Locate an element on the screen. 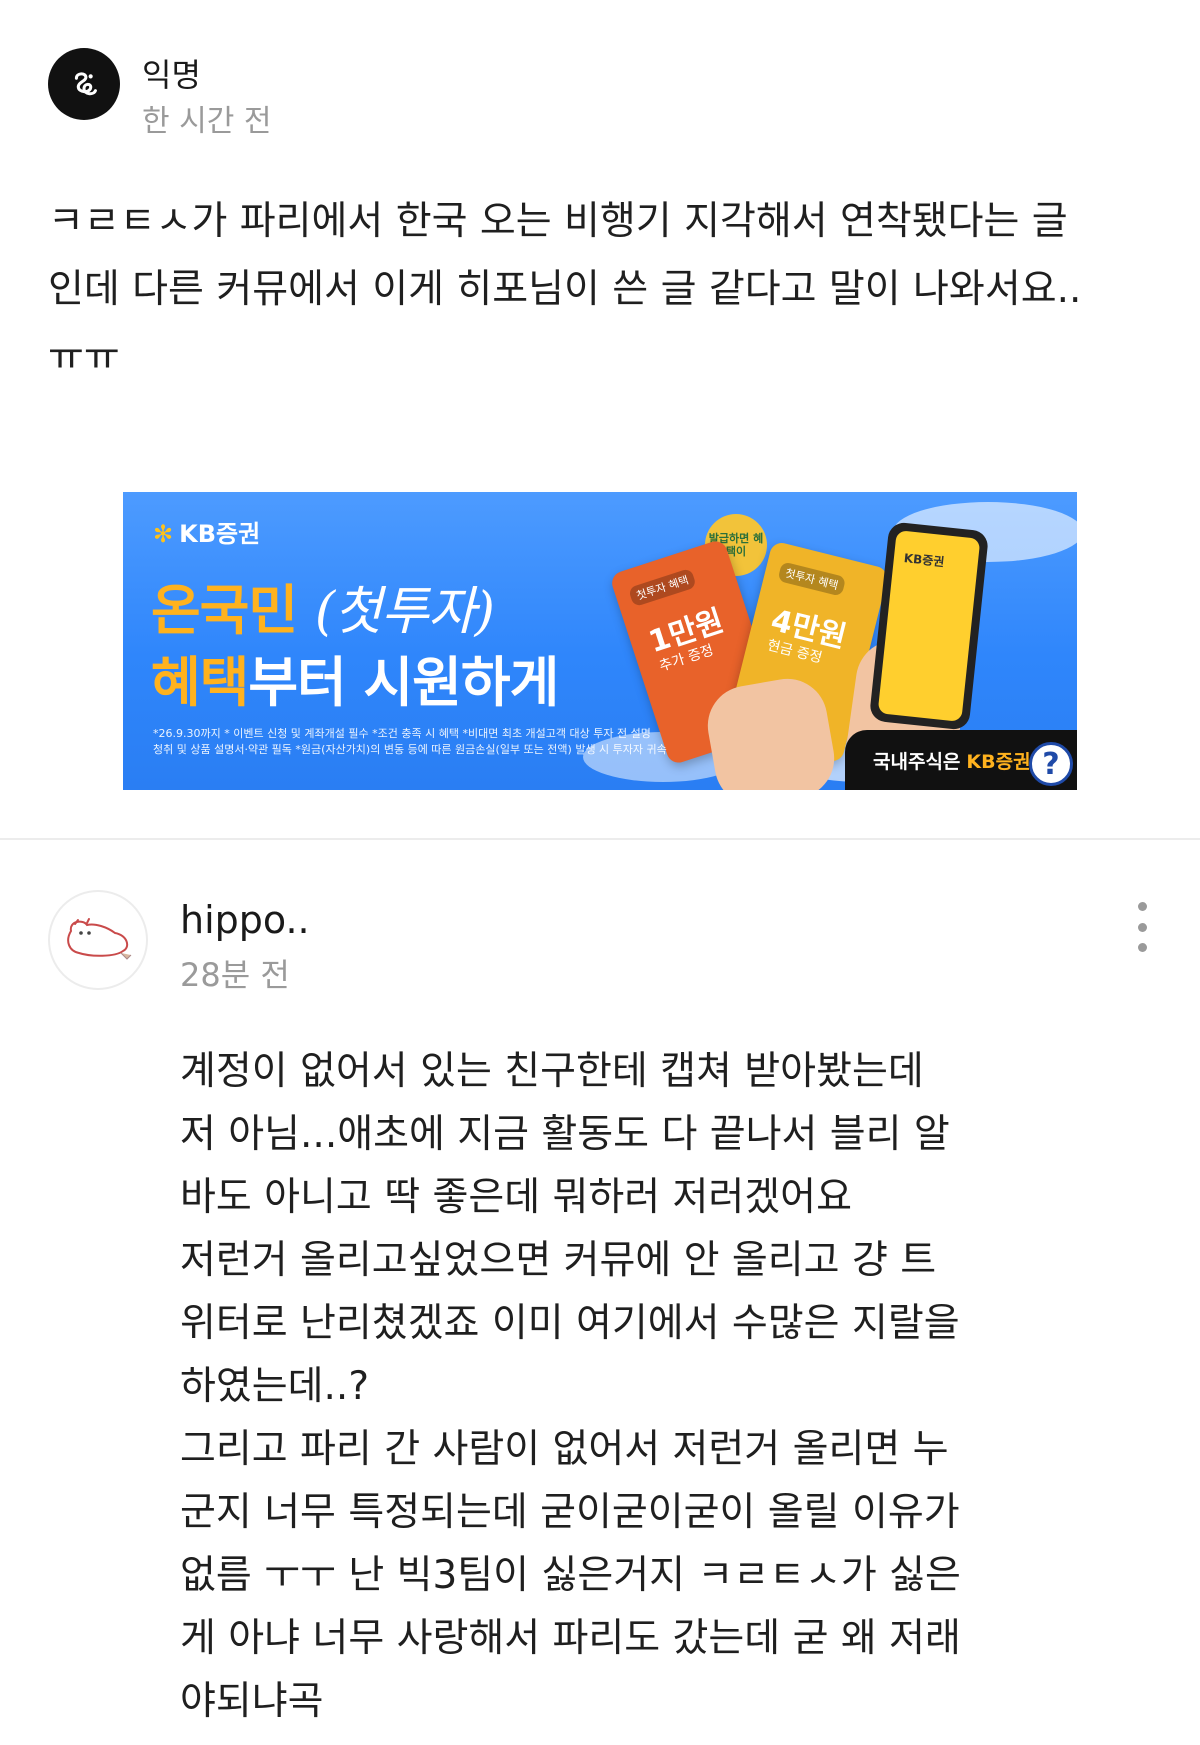  hippo-avatar-icon is located at coordinates (99, 939).